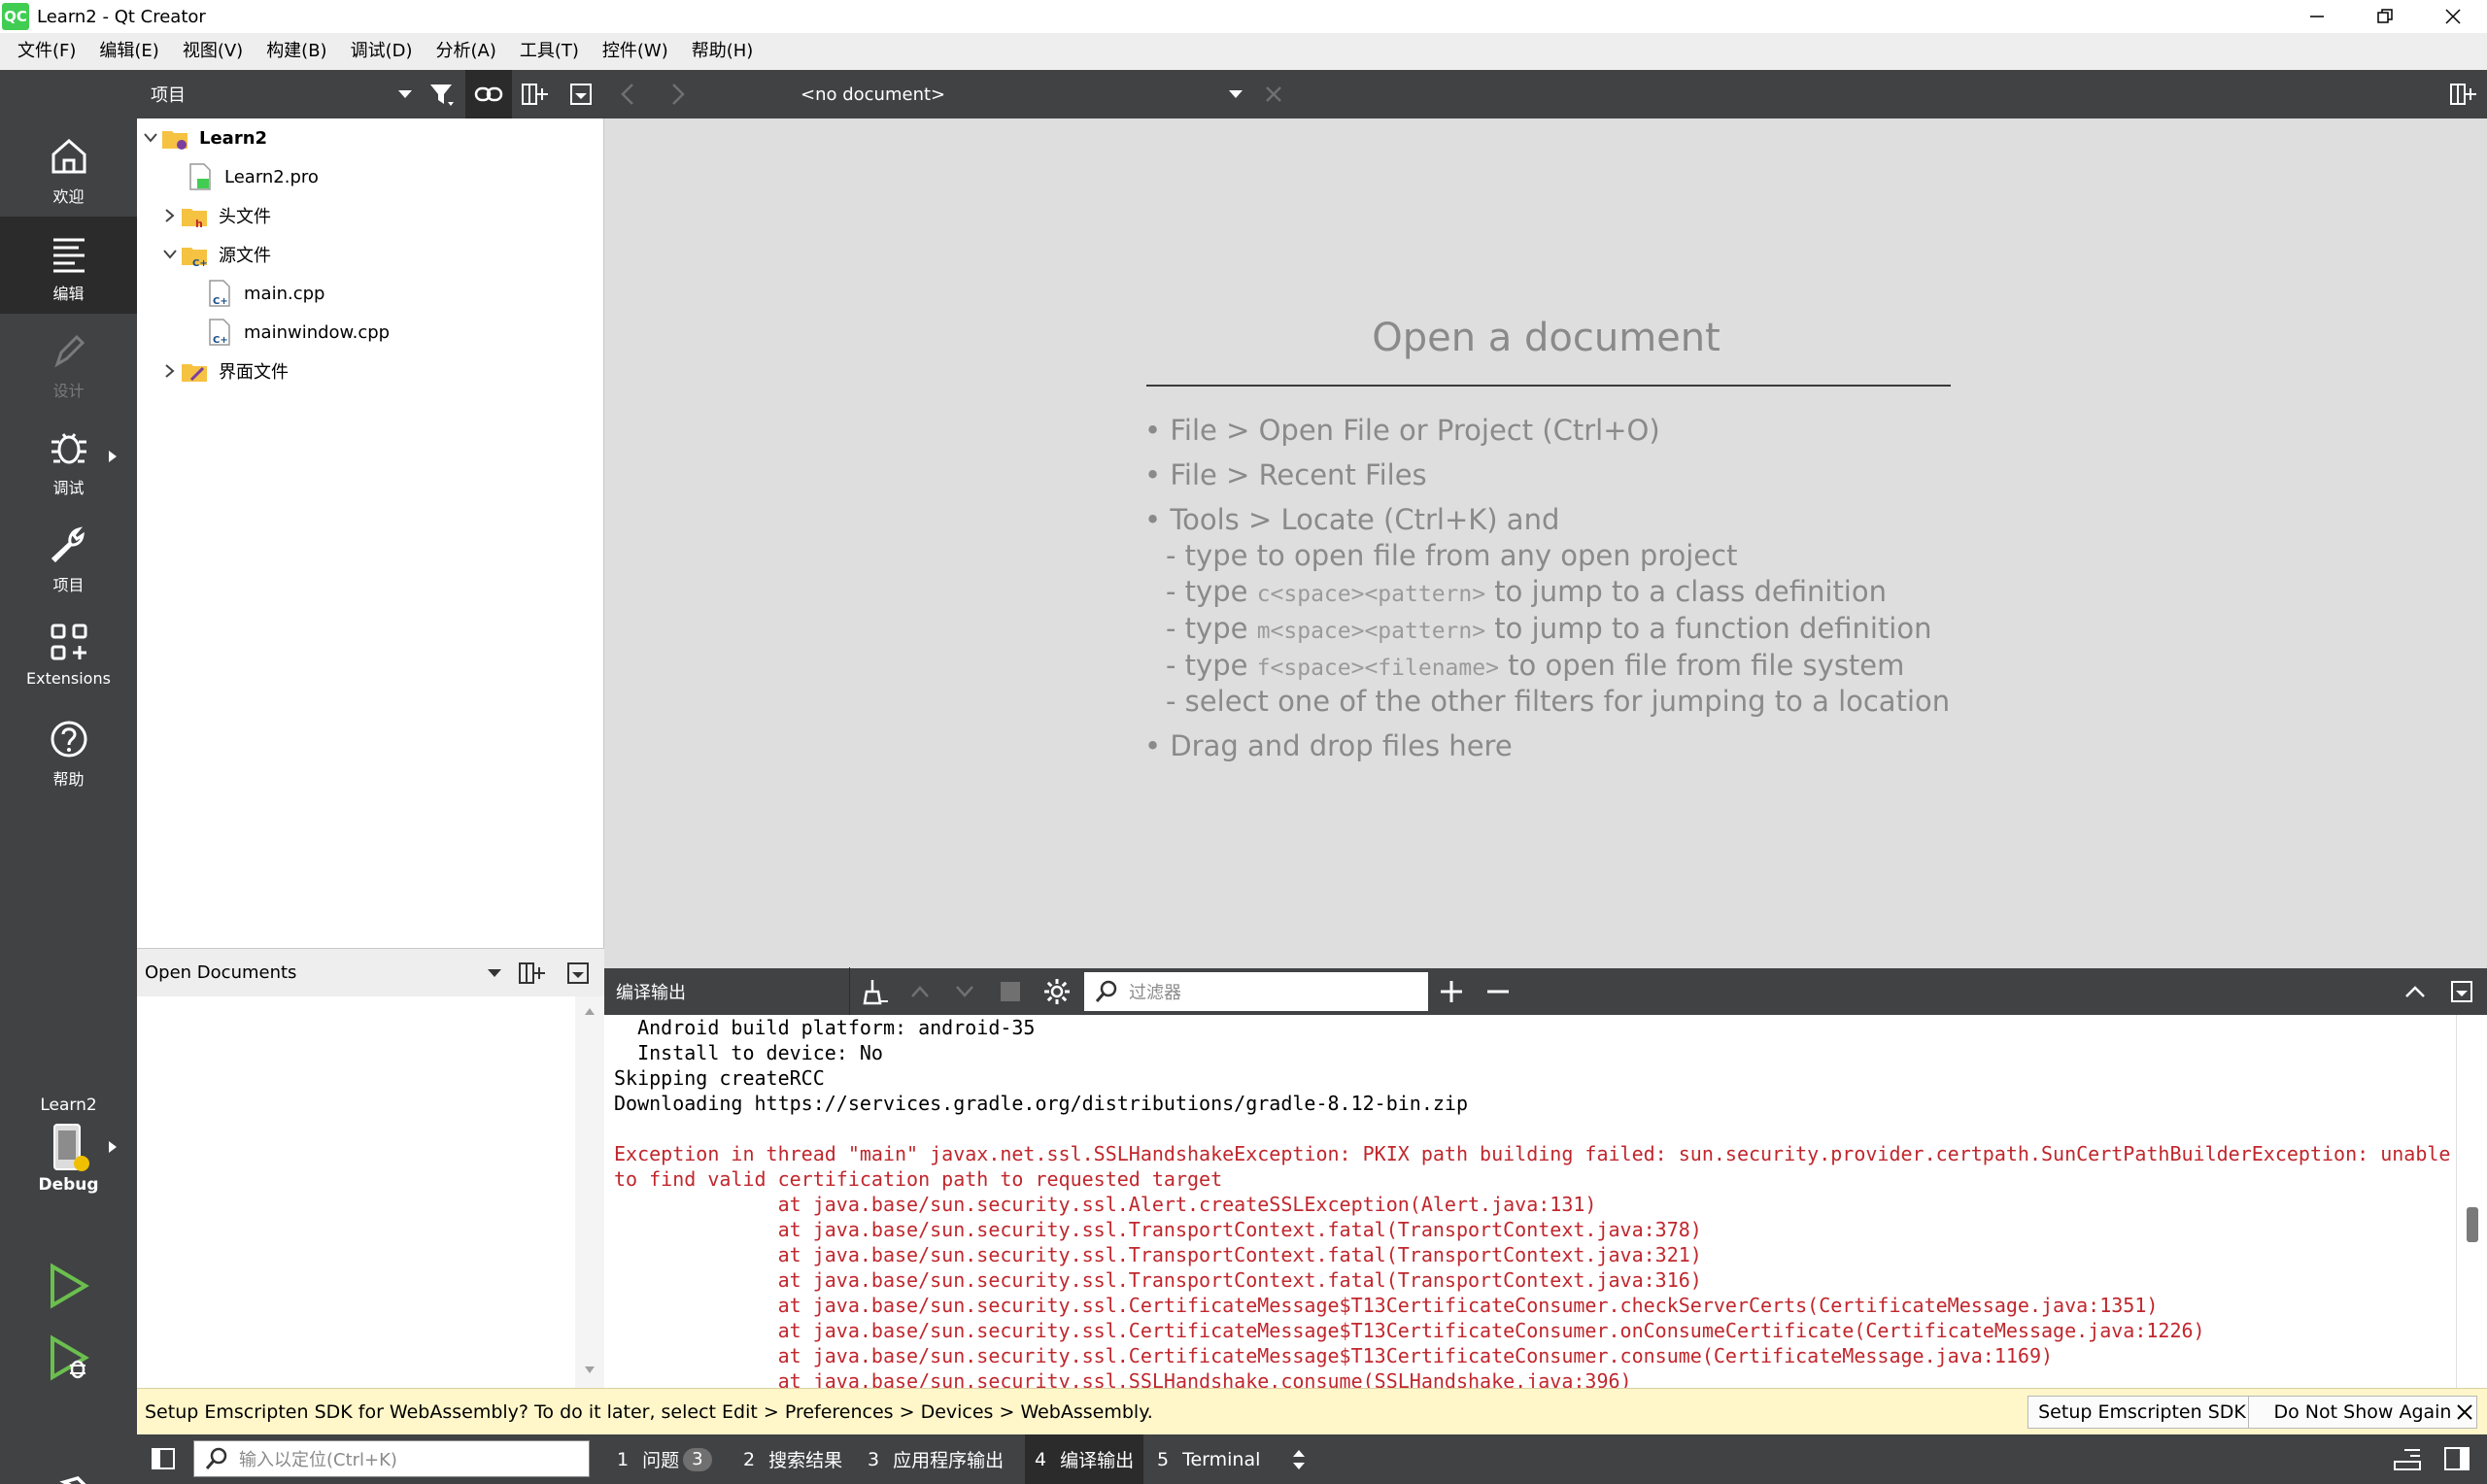 This screenshot has width=2487, height=1484. I want to click on tree-item-headers: h 头文件, so click(215, 215).